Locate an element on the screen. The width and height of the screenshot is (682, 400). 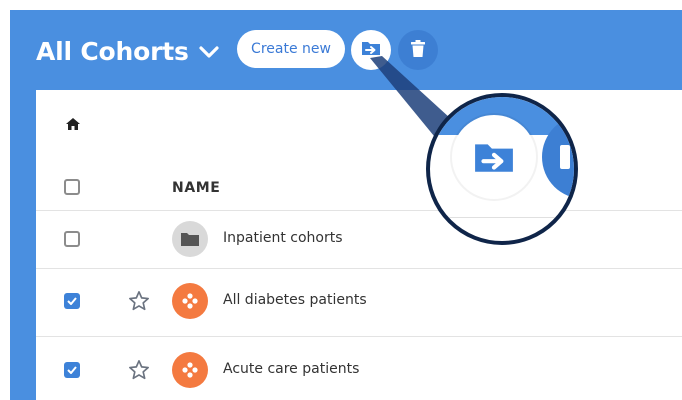
move-to-folder-button is located at coordinates (371, 50).